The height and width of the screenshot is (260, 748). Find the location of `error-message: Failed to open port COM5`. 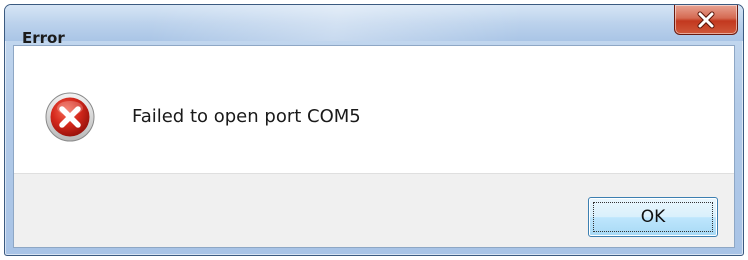

error-message: Failed to open port COM5 is located at coordinates (246, 116).